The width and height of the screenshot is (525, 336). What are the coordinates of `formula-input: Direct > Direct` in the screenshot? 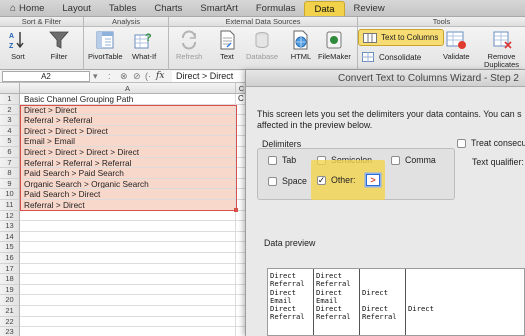 It's located at (208, 76).